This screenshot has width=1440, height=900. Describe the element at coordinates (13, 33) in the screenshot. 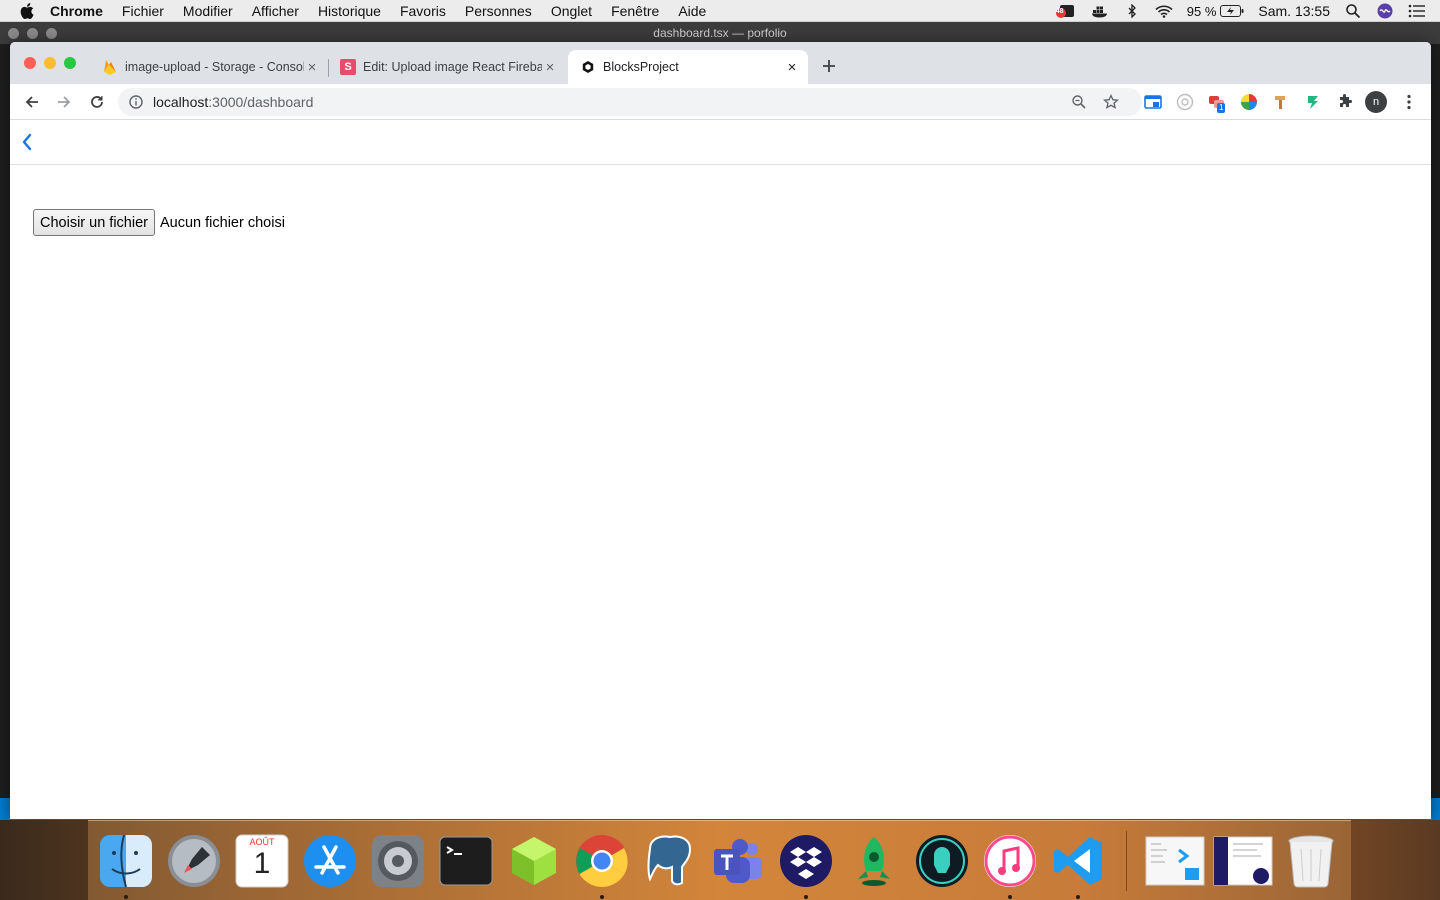

I see `background-close-icon` at that location.